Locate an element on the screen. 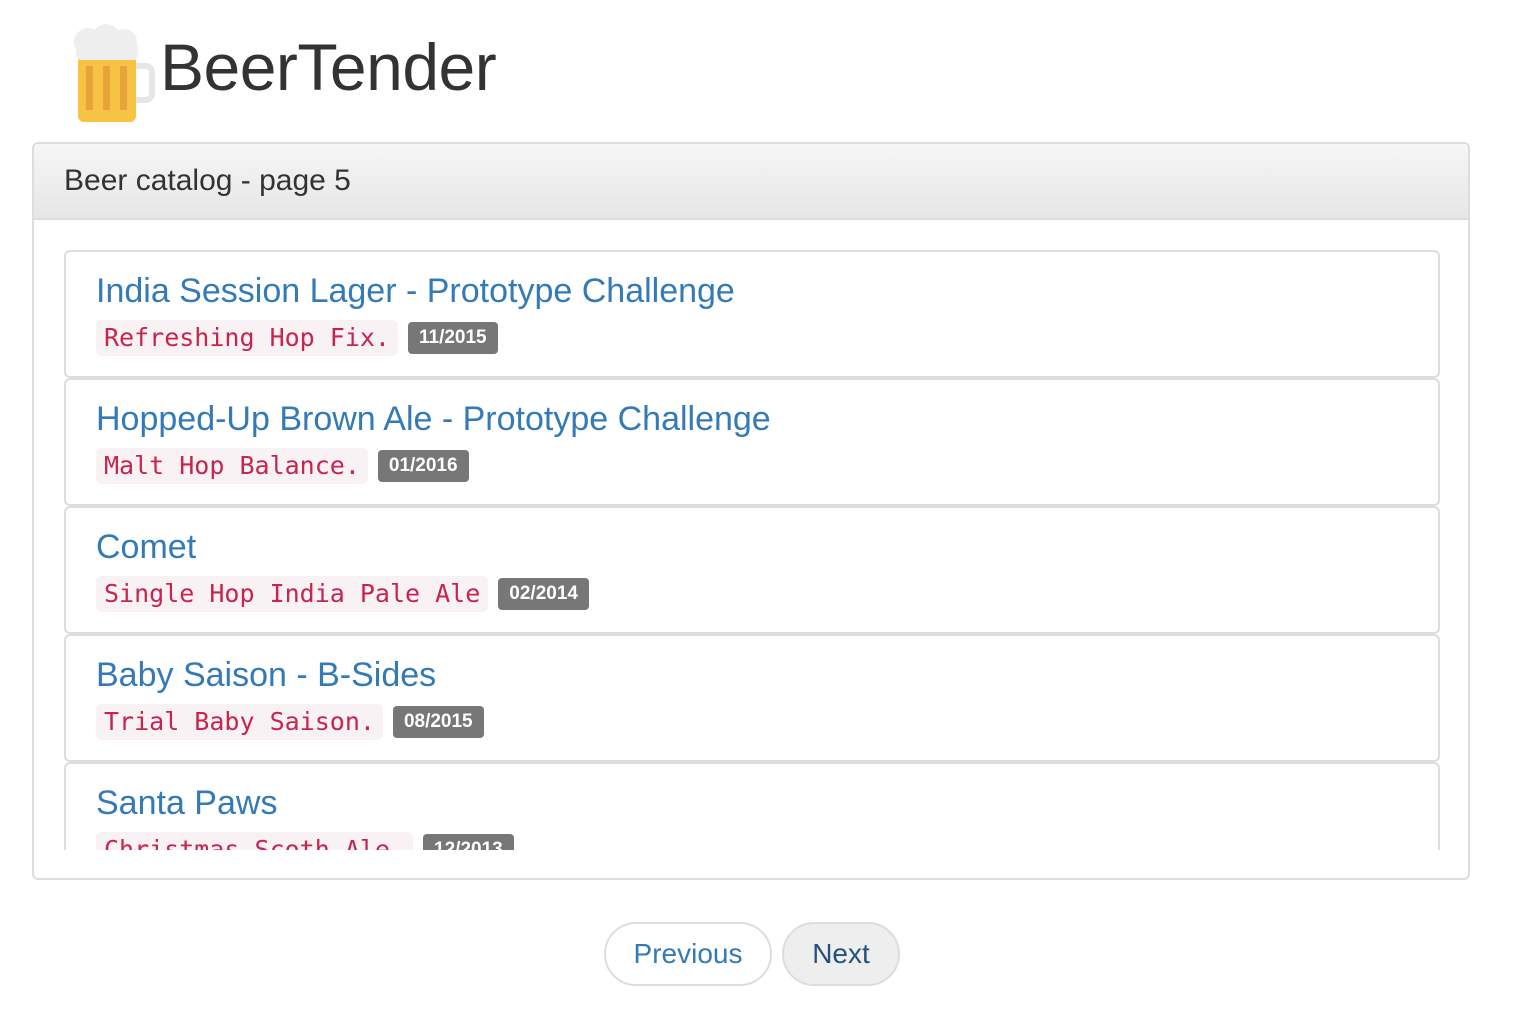 The height and width of the screenshot is (1034, 1524). first-brewed-badge: 11/2015 is located at coordinates (452, 338).